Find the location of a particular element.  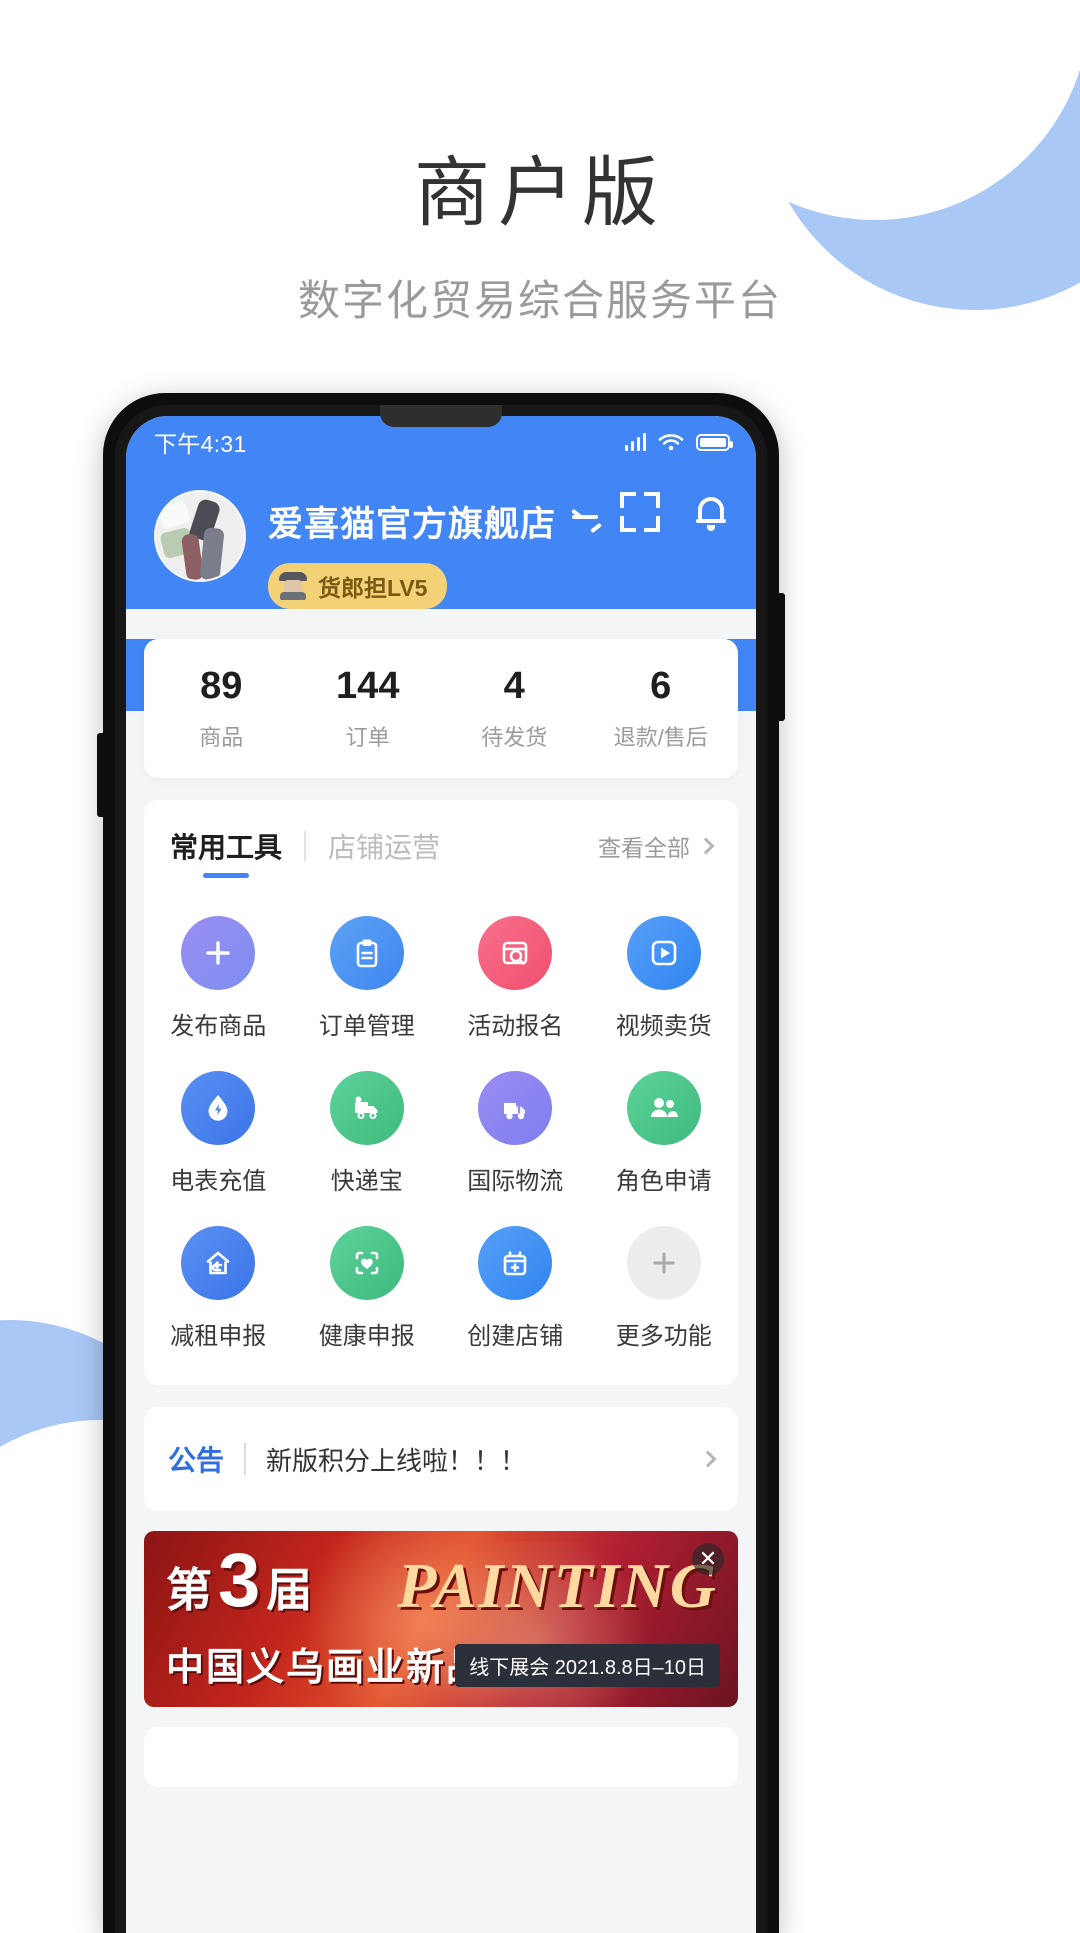

level-badge-label: 货郎担LV5 is located at coordinates (373, 588).